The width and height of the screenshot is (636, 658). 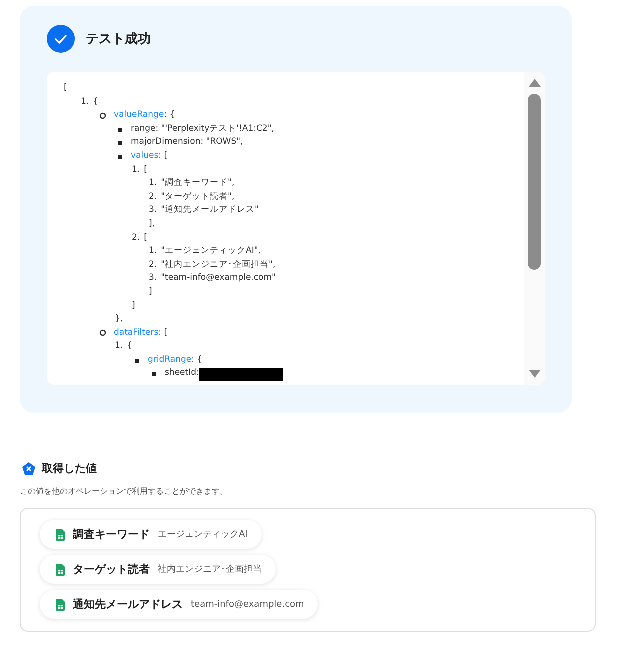 I want to click on json-text: "エージェンティックAI",, so click(x=211, y=251).